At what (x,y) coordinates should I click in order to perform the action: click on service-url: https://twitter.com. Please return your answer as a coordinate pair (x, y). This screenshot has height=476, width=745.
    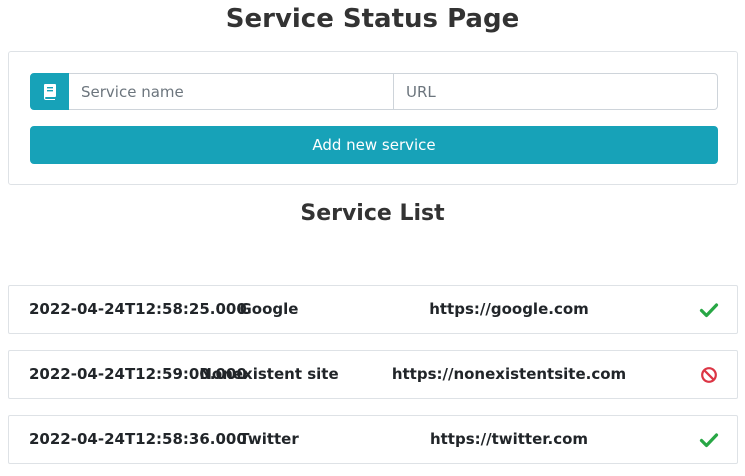
    Looking at the image, I should click on (509, 439).